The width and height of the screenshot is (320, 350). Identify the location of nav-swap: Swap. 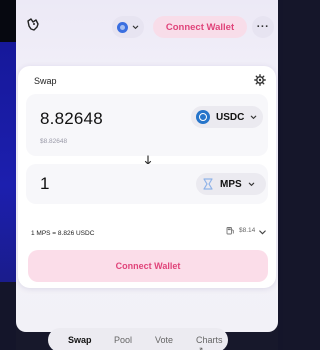
(80, 340).